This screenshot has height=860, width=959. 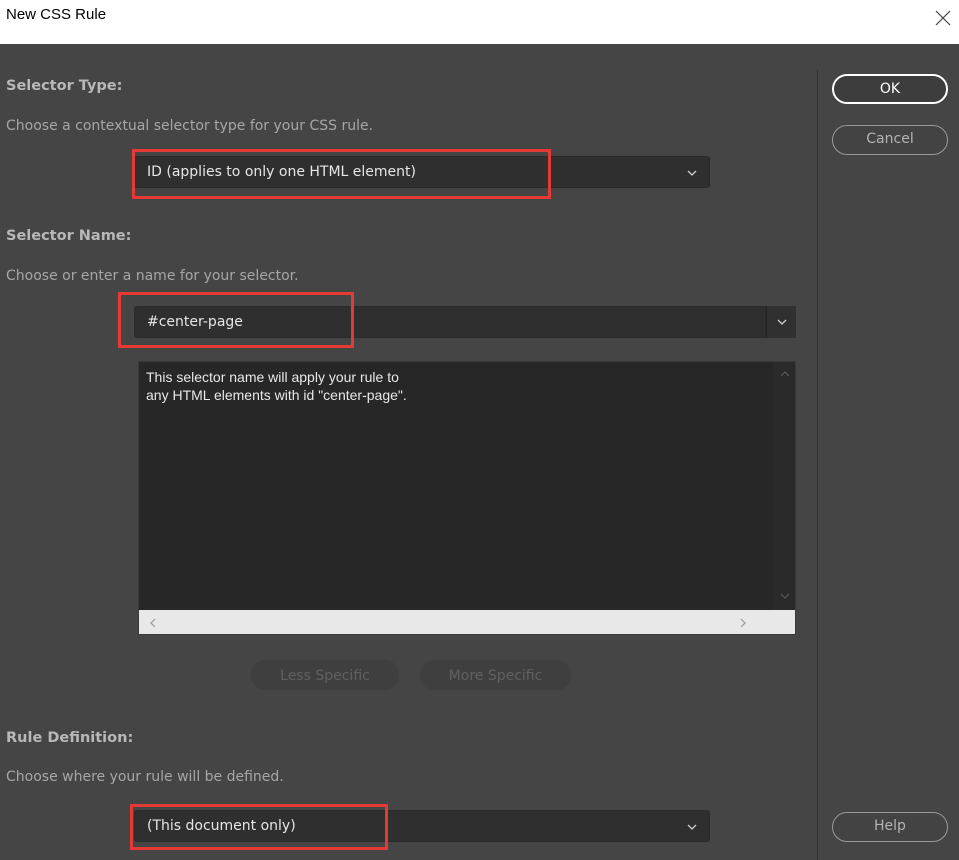 I want to click on selector-description-line-2: any HTML elements with id "center-page"., so click(x=276, y=395).